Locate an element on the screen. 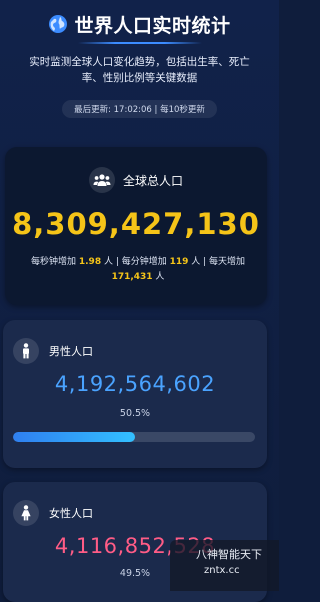  total-population-value: 8,309,427,130 is located at coordinates (136, 224).